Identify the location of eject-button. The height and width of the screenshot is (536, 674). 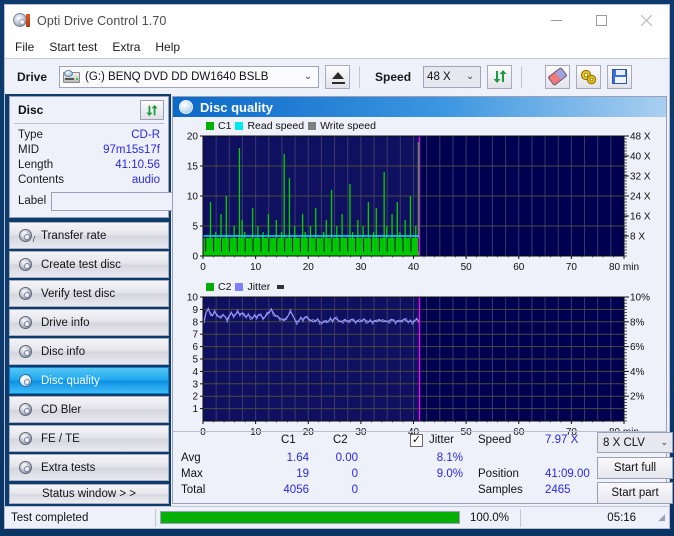
(338, 76).